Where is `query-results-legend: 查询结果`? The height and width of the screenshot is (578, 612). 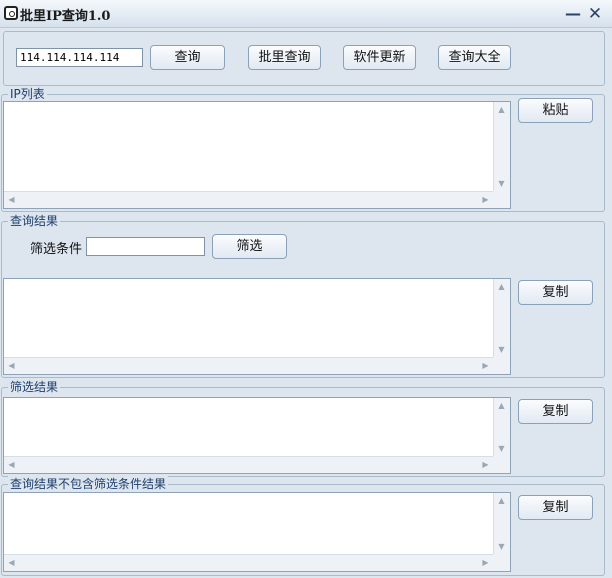 query-results-legend: 查询结果 is located at coordinates (34, 221).